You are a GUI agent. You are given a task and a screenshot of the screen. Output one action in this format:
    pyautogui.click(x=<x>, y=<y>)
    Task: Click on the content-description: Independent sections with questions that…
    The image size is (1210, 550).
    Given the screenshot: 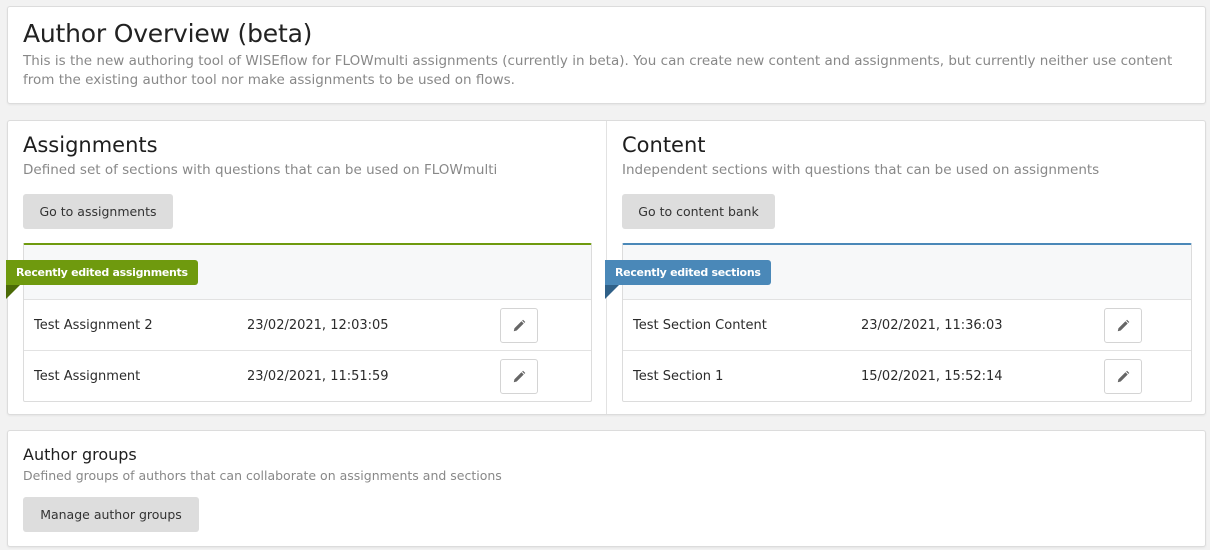 What is the action you would take?
    pyautogui.click(x=861, y=170)
    